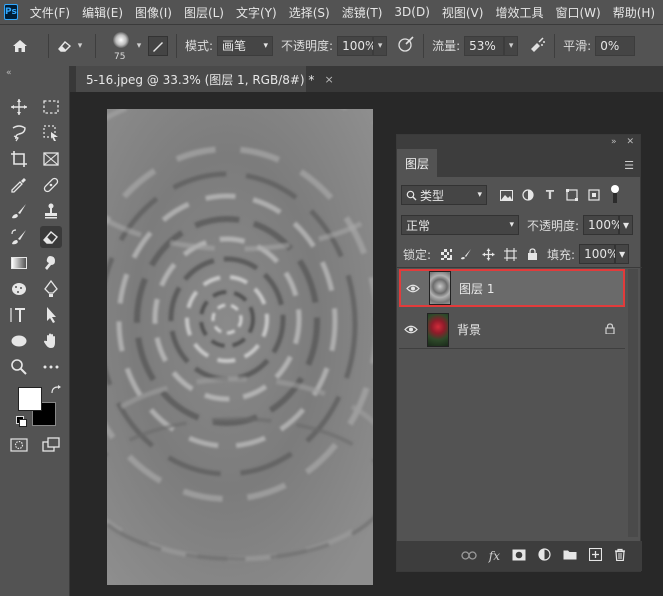 The width and height of the screenshot is (663, 596). What do you see at coordinates (626, 225) in the screenshot?
I see `layer-opacity-dropdown: ▾` at bounding box center [626, 225].